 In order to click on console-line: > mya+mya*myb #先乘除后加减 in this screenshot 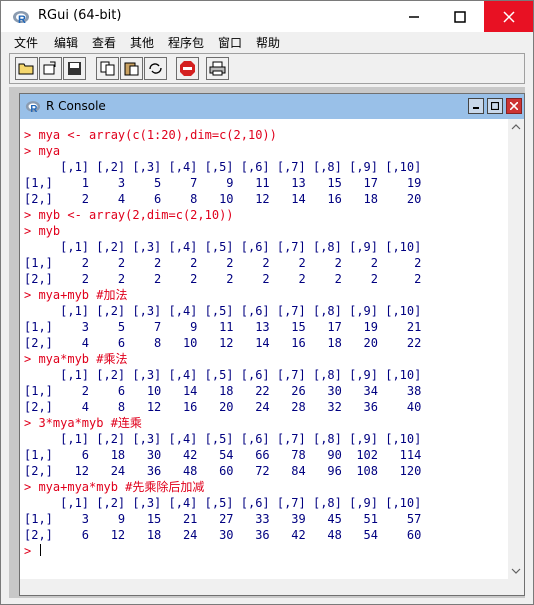, I will do `click(114, 487)`.